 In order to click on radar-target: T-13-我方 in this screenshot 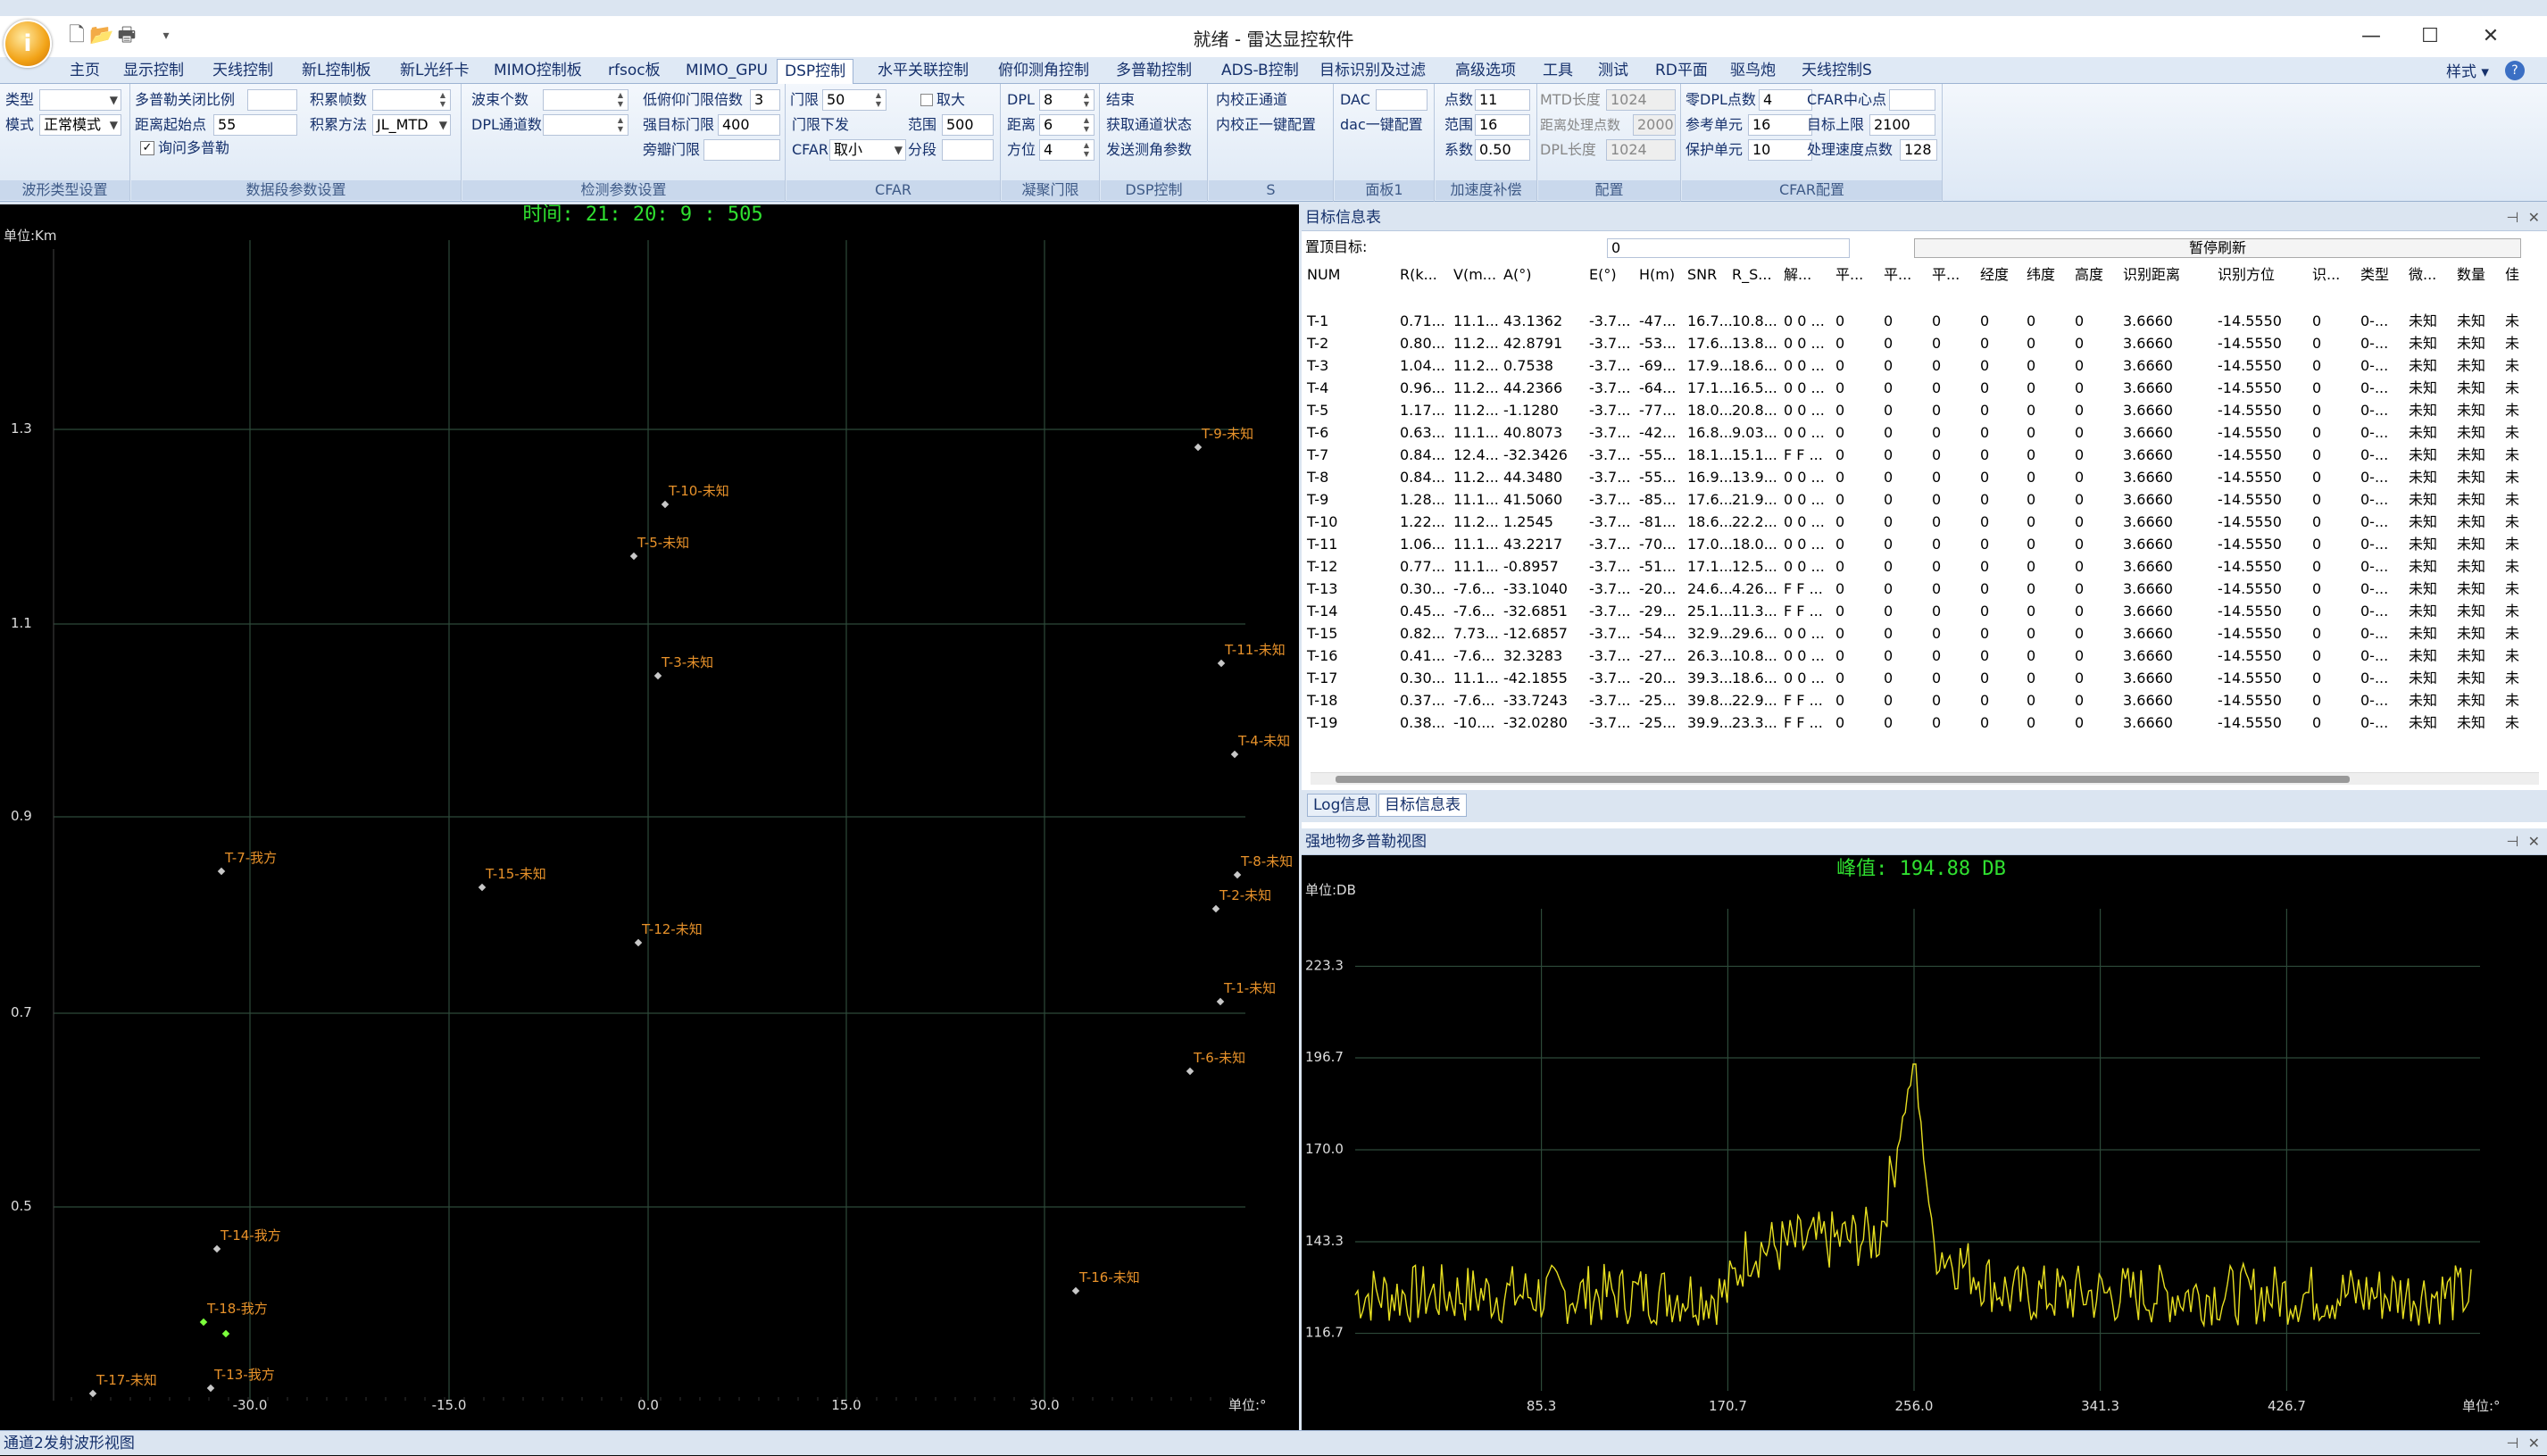, I will do `click(240, 1380)`.